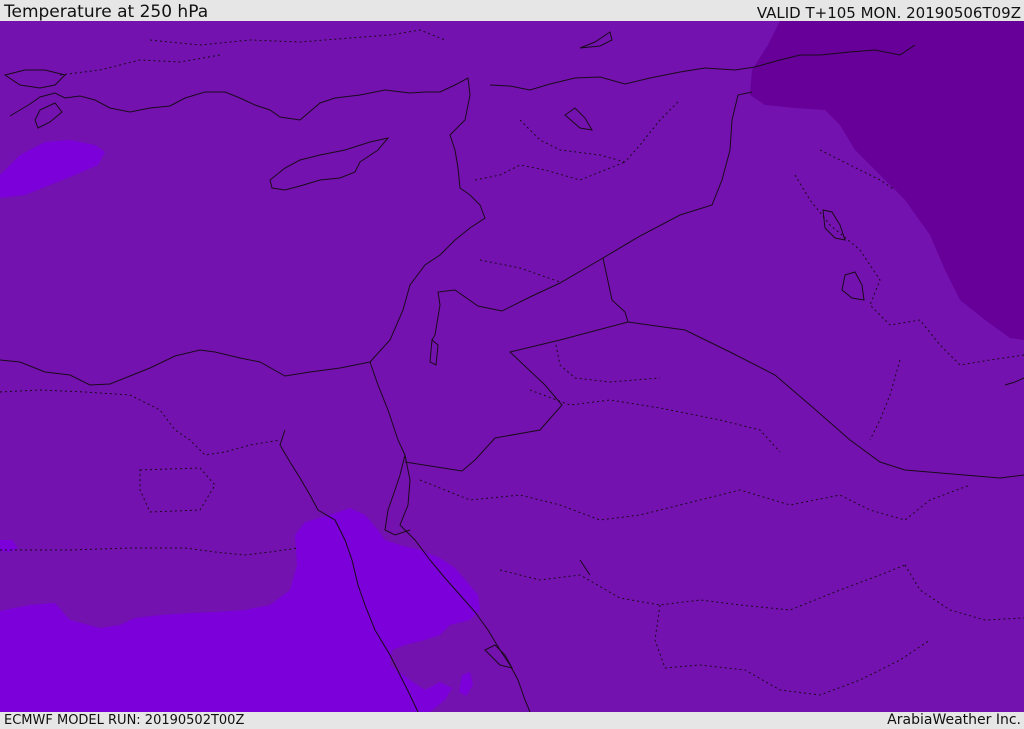 The width and height of the screenshot is (1024, 729). What do you see at coordinates (888, 13) in the screenshot?
I see `valid-time: VALID T+105 MON. 20190506T09Z` at bounding box center [888, 13].